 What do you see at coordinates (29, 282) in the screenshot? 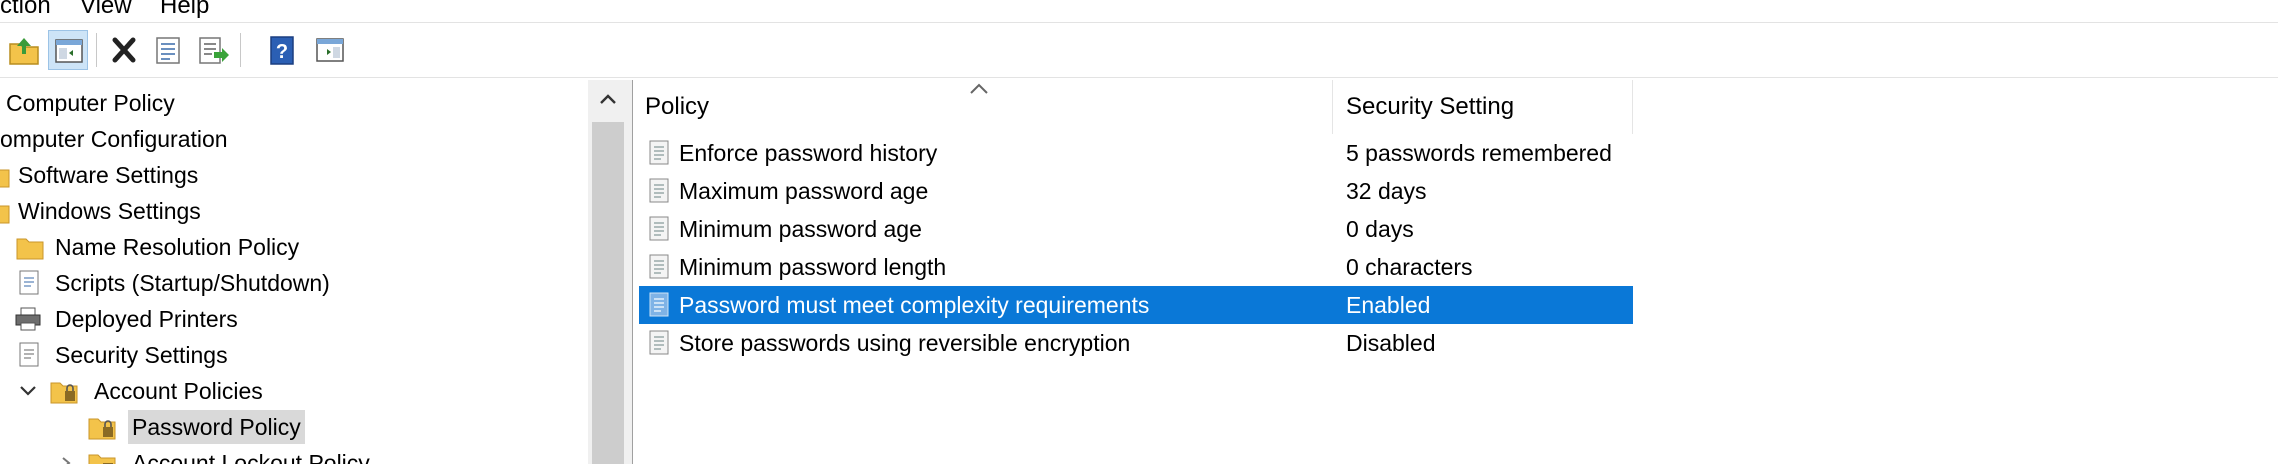
I see `script-icon` at bounding box center [29, 282].